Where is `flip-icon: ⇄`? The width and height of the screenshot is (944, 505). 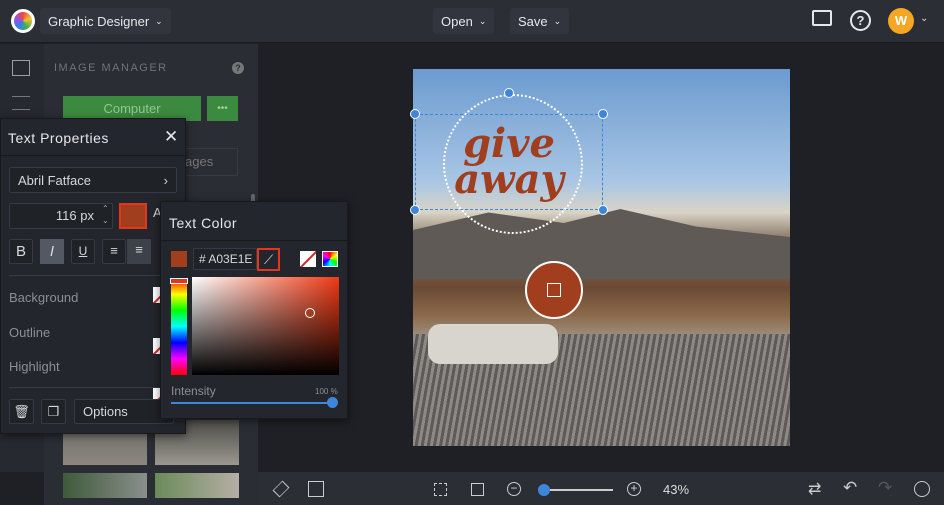 flip-icon: ⇄ is located at coordinates (814, 489).